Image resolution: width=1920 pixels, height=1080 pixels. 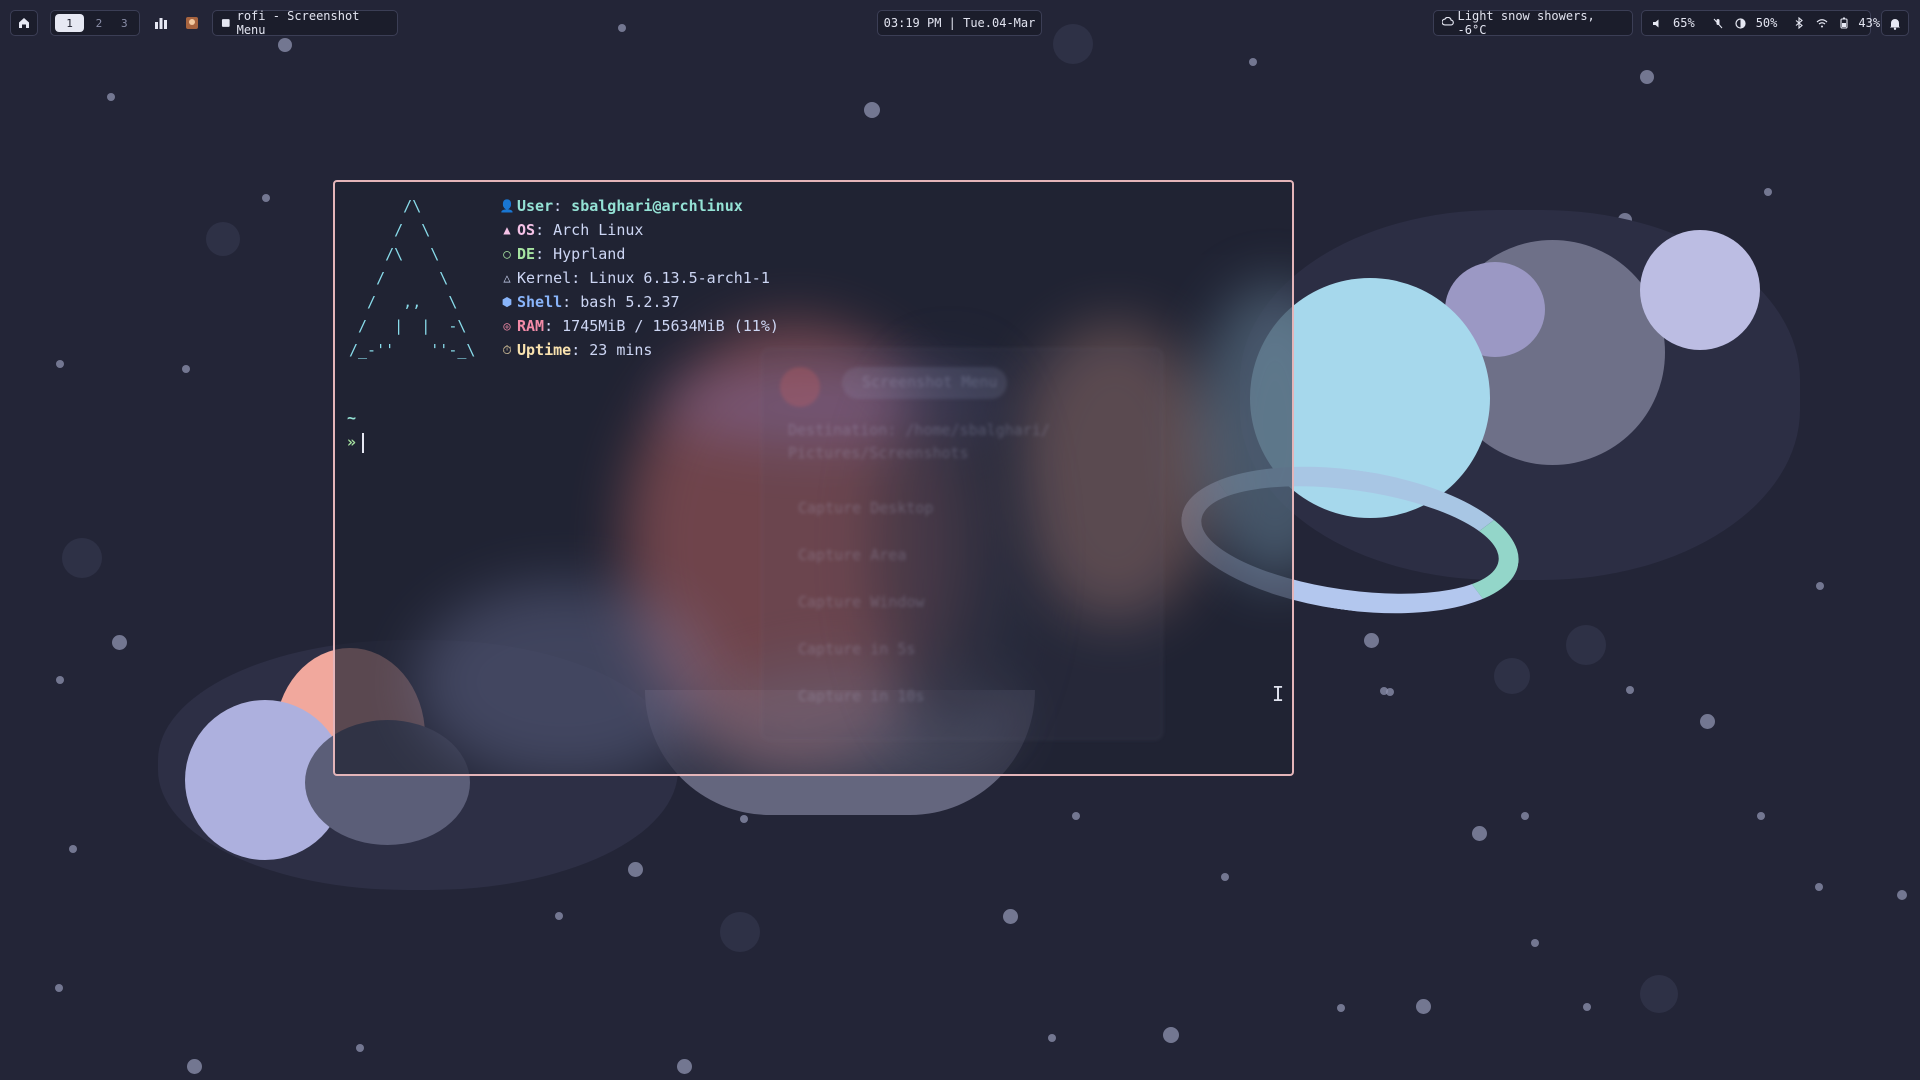 I want to click on info-uptime: ⏱ Uptime: 23 mins, so click(x=639, y=350).